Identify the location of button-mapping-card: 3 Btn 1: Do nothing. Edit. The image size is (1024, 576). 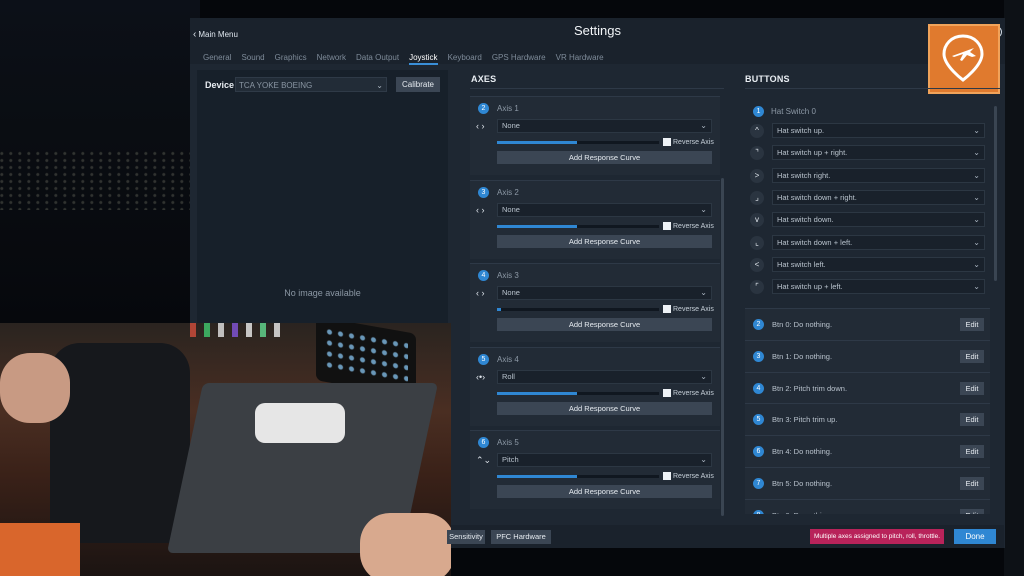
(867, 355).